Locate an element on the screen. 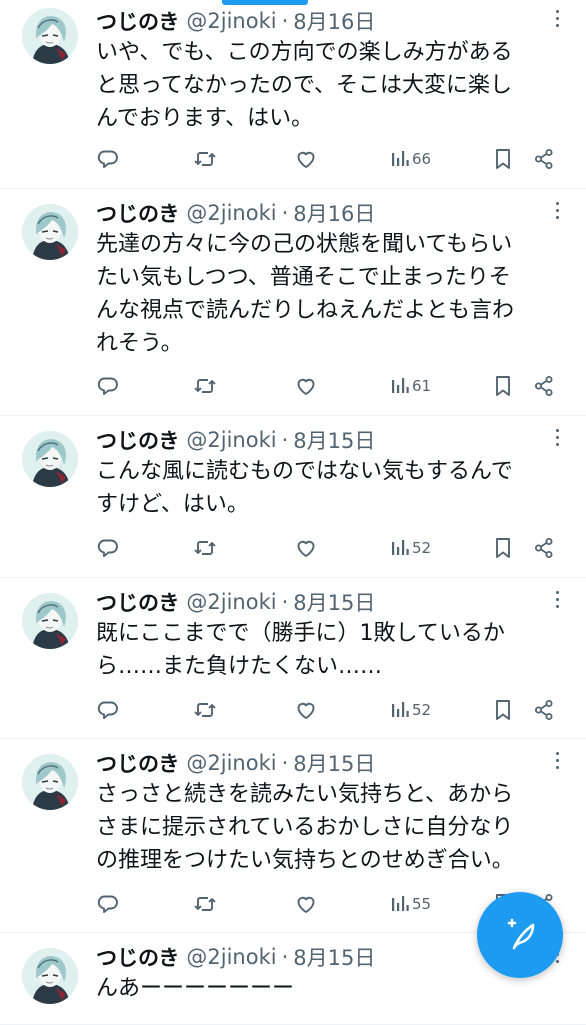 Image resolution: width=586 pixels, height=1025 pixels. tweet-text: んあーーーーーーー is located at coordinates (327, 988).